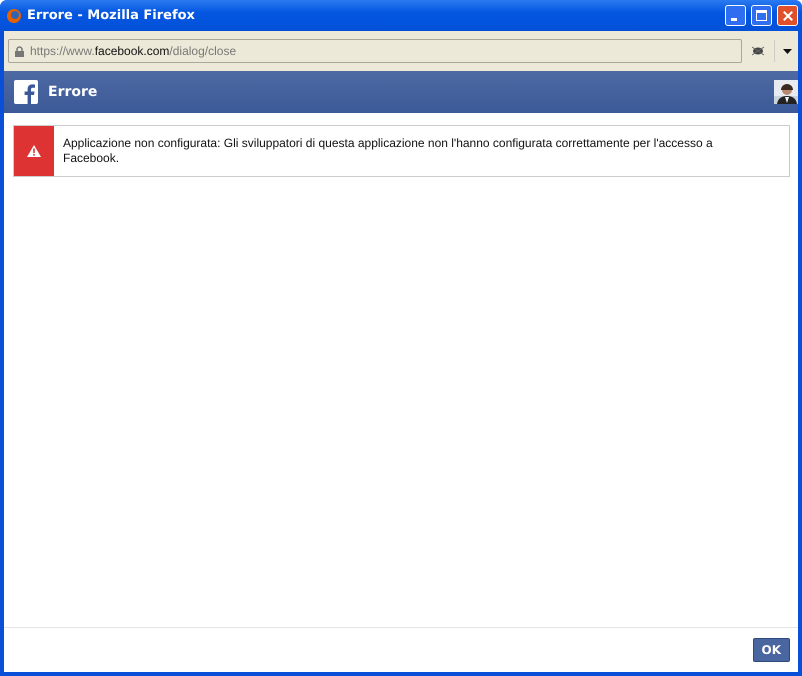  What do you see at coordinates (19, 51) in the screenshot?
I see `lock-icon` at bounding box center [19, 51].